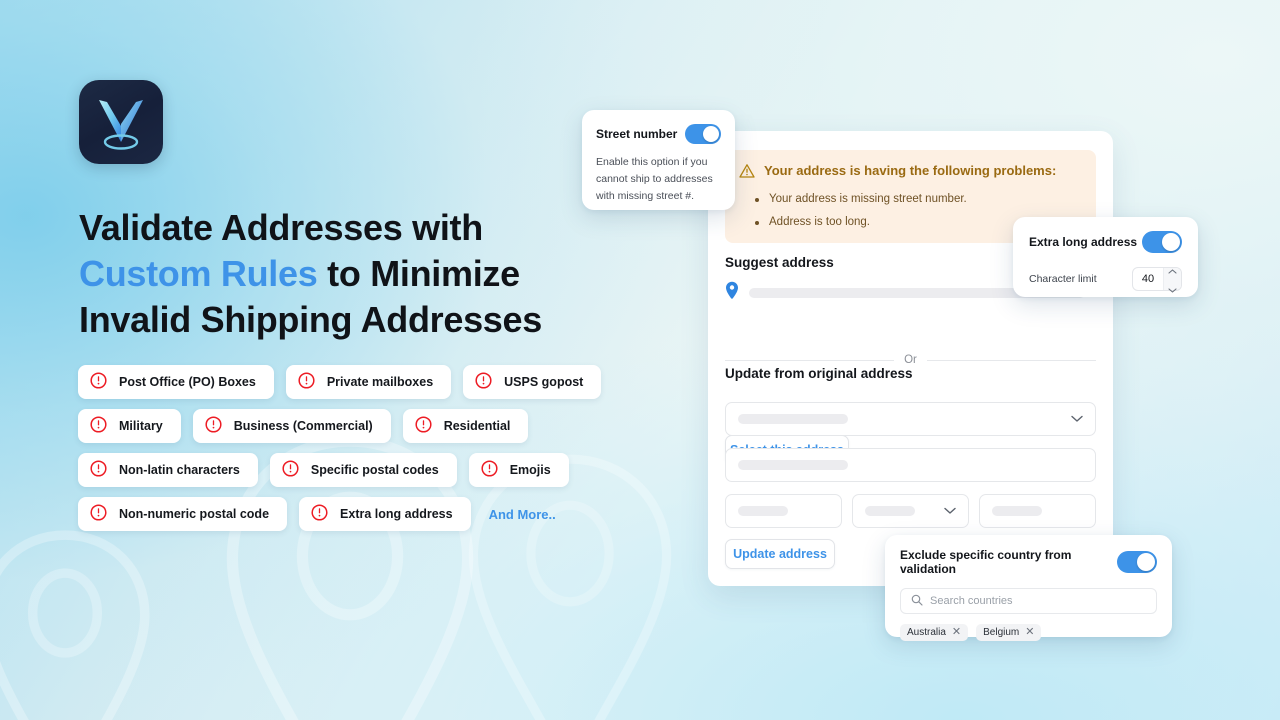 The image size is (1280, 720). Describe the element at coordinates (530, 470) in the screenshot. I see `rule-pill-label: Emojis` at that location.